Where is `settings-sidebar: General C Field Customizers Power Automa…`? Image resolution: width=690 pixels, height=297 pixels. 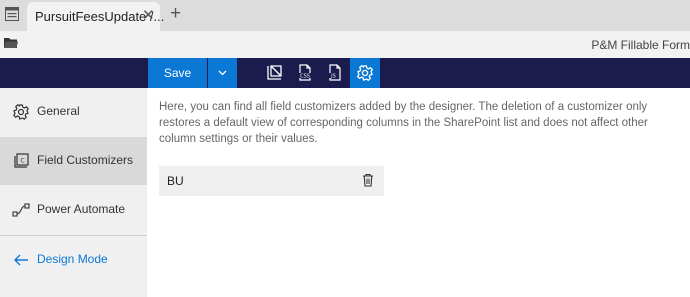
settings-sidebar: General C Field Customizers Power Automa… is located at coordinates (73, 192).